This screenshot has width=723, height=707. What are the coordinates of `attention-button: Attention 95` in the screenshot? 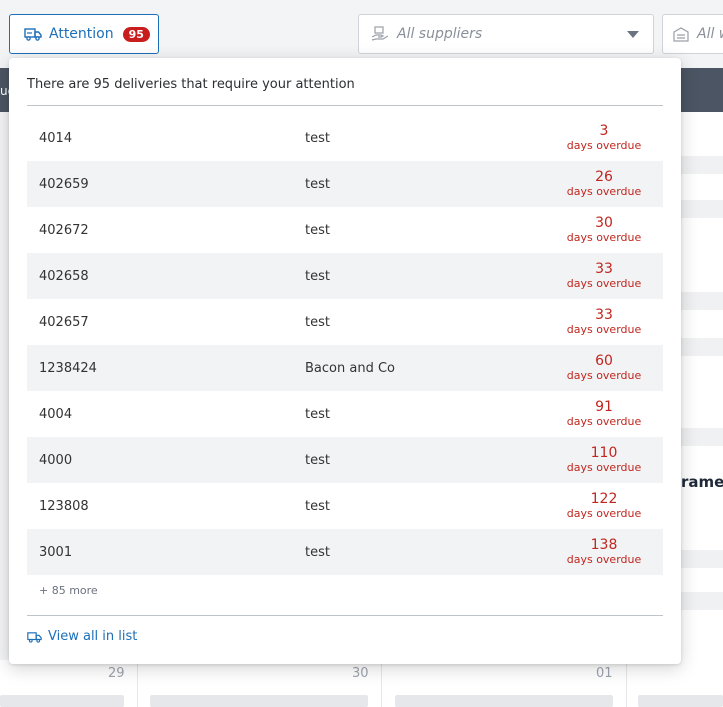 It's located at (84, 34).